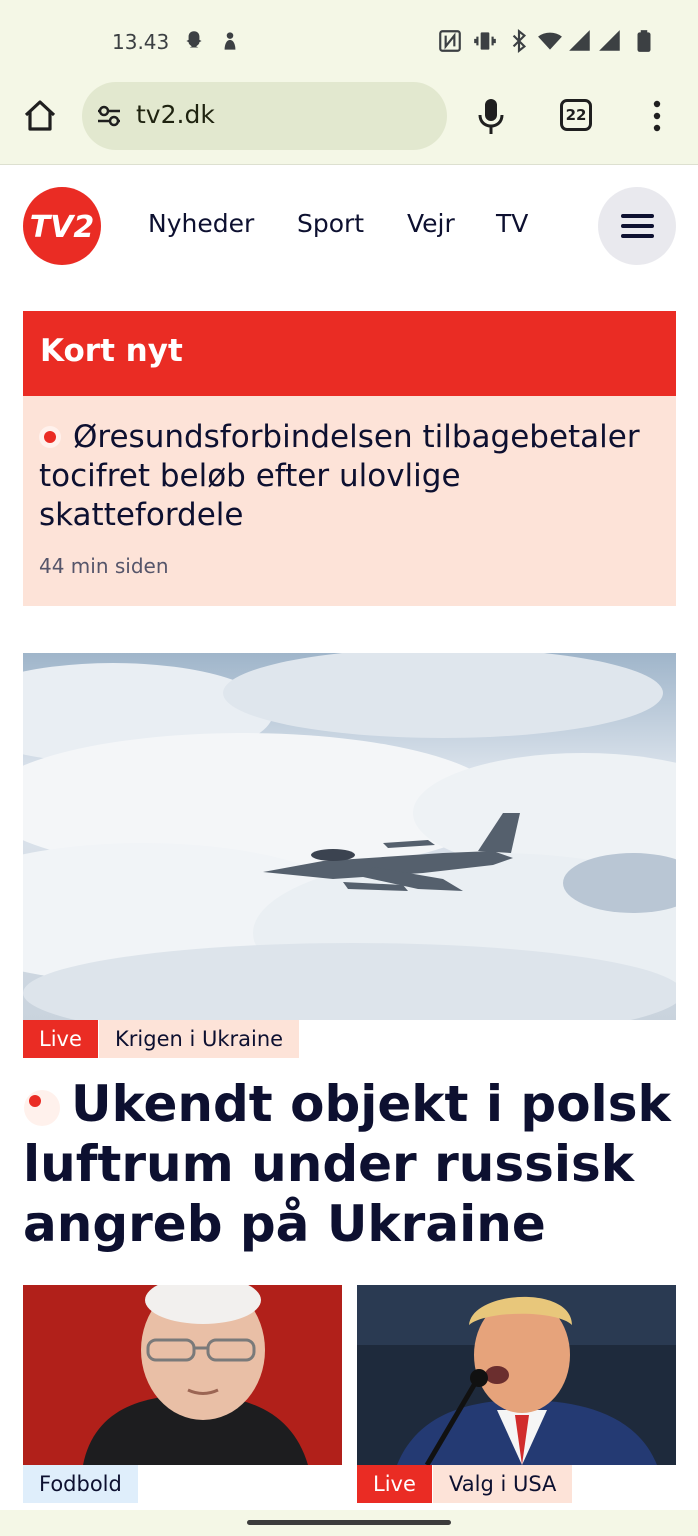  What do you see at coordinates (141, 42) in the screenshot?
I see `status-time: 13.43` at bounding box center [141, 42].